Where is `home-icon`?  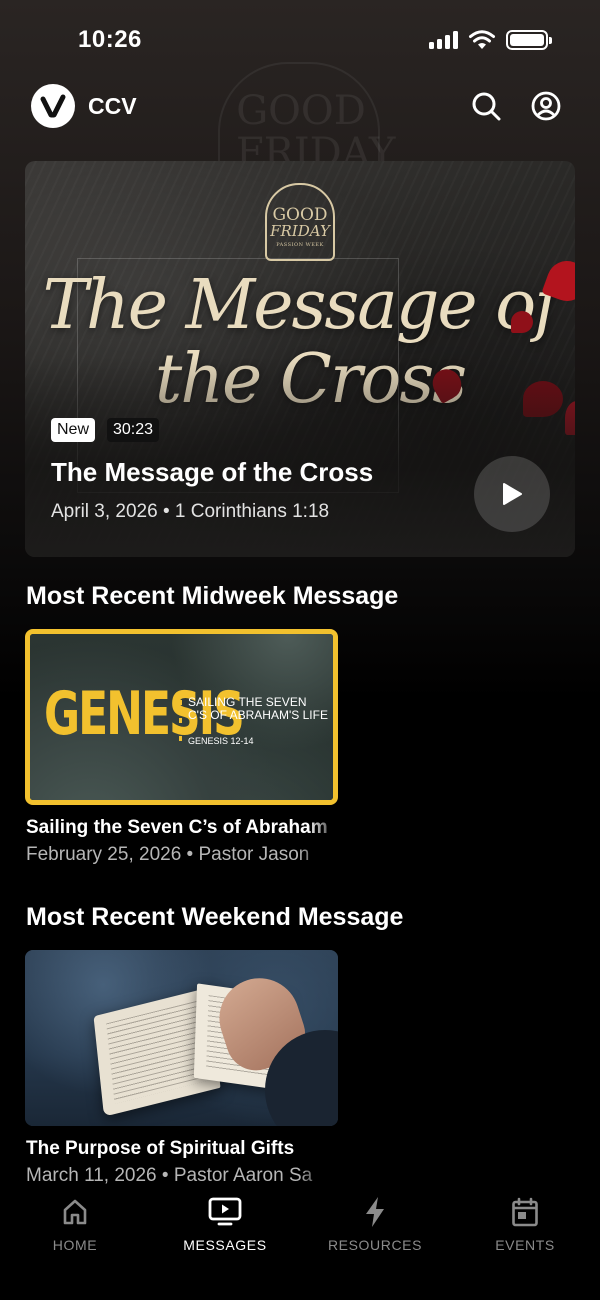
home-icon is located at coordinates (75, 1212).